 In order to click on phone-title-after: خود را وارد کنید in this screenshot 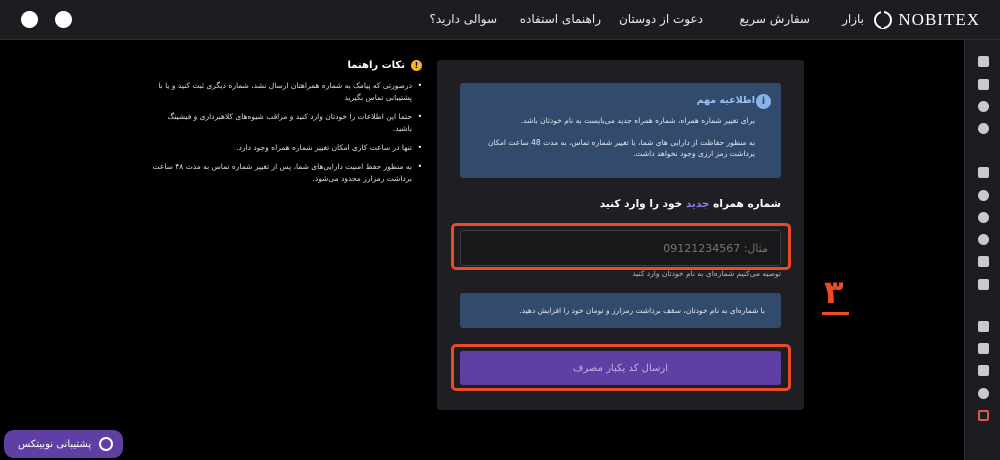, I will do `click(641, 204)`.